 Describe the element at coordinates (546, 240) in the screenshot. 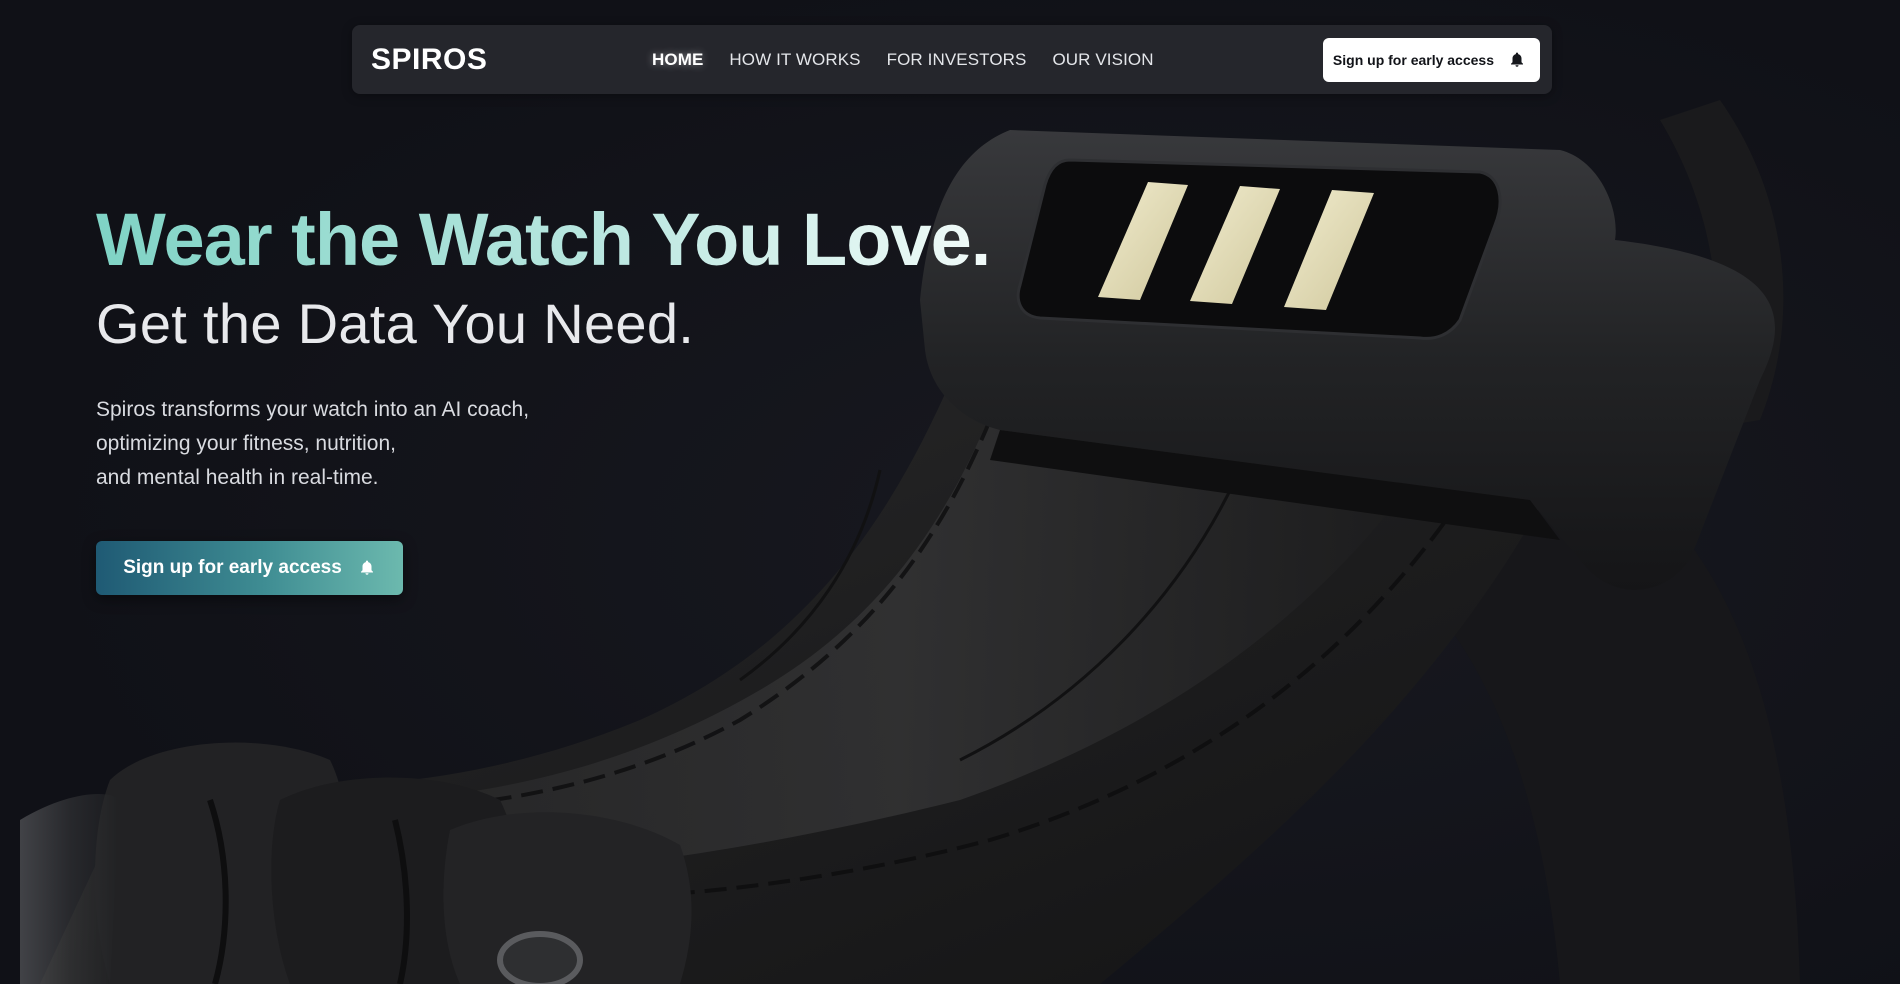

I see `hero-headline: Wear the Watch You Love.` at that location.